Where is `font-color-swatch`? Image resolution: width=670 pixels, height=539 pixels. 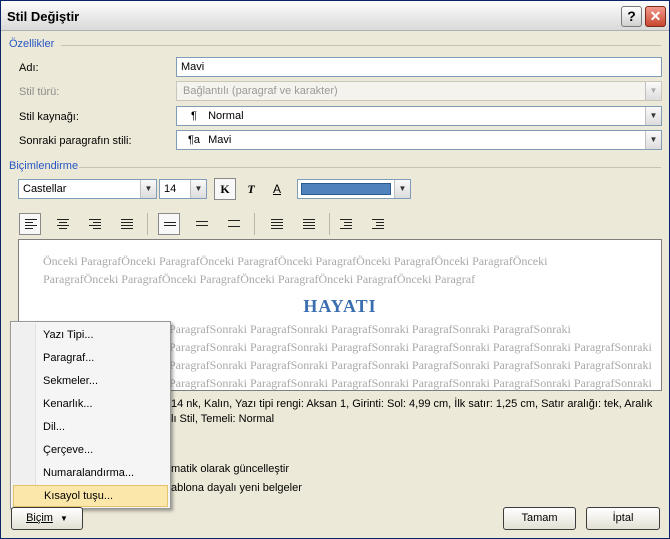
font-color-swatch is located at coordinates (346, 189).